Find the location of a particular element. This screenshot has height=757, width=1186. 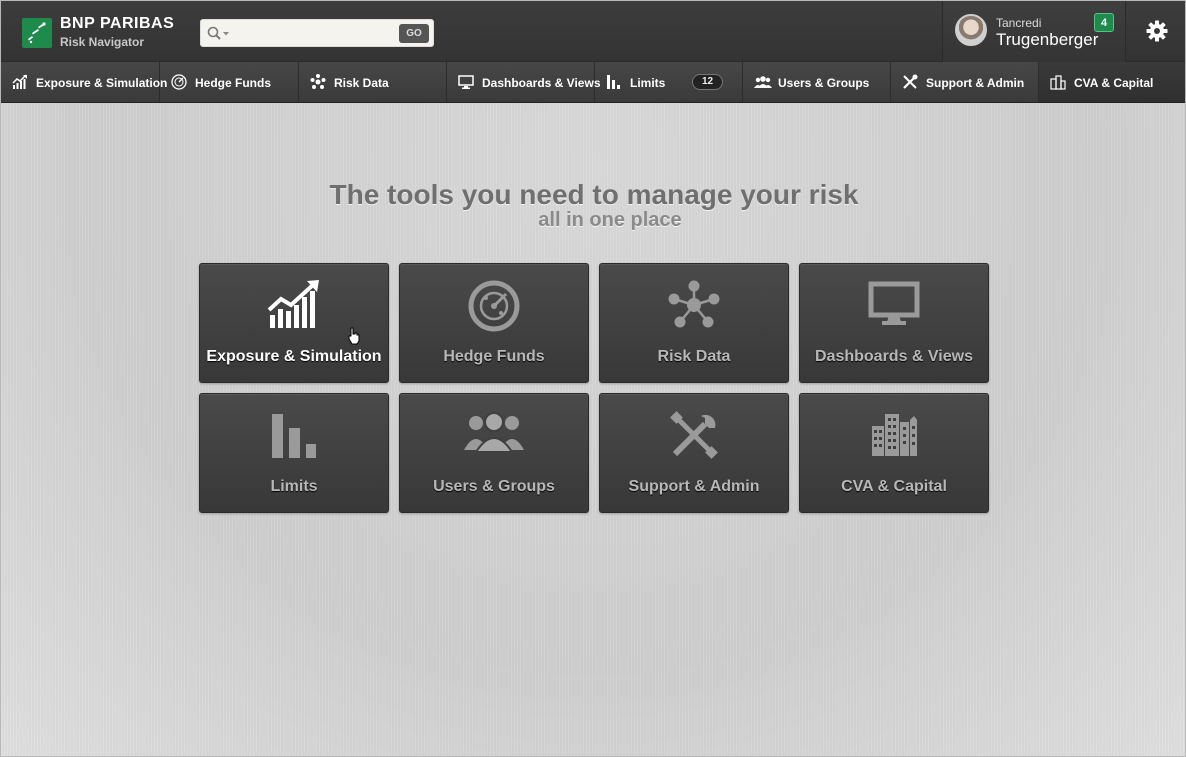

page-headline: The tools you need to manage your risk is located at coordinates (594, 194).